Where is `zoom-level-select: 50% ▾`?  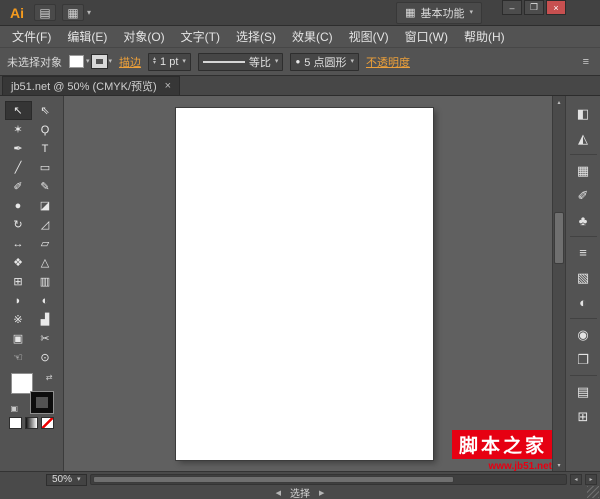
zoom-level-select: 50% ▾ is located at coordinates (66, 479).